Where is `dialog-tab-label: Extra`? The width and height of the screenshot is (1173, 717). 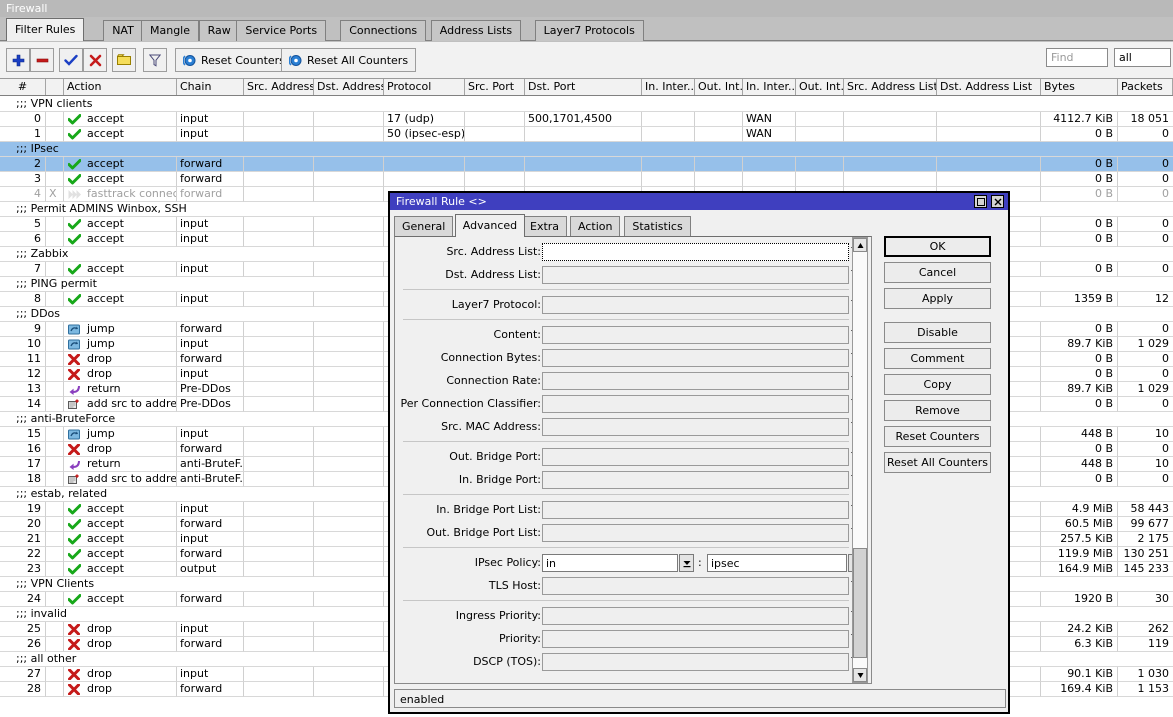 dialog-tab-label: Extra is located at coordinates (545, 226).